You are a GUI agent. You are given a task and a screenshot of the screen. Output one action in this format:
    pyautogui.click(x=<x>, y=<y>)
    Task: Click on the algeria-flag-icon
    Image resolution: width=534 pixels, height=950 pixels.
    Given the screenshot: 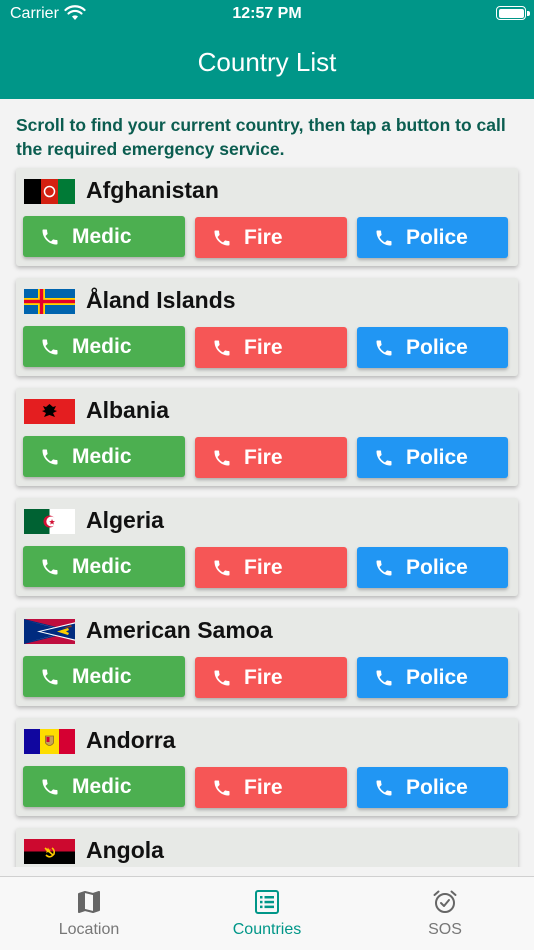 What is the action you would take?
    pyautogui.click(x=49, y=521)
    